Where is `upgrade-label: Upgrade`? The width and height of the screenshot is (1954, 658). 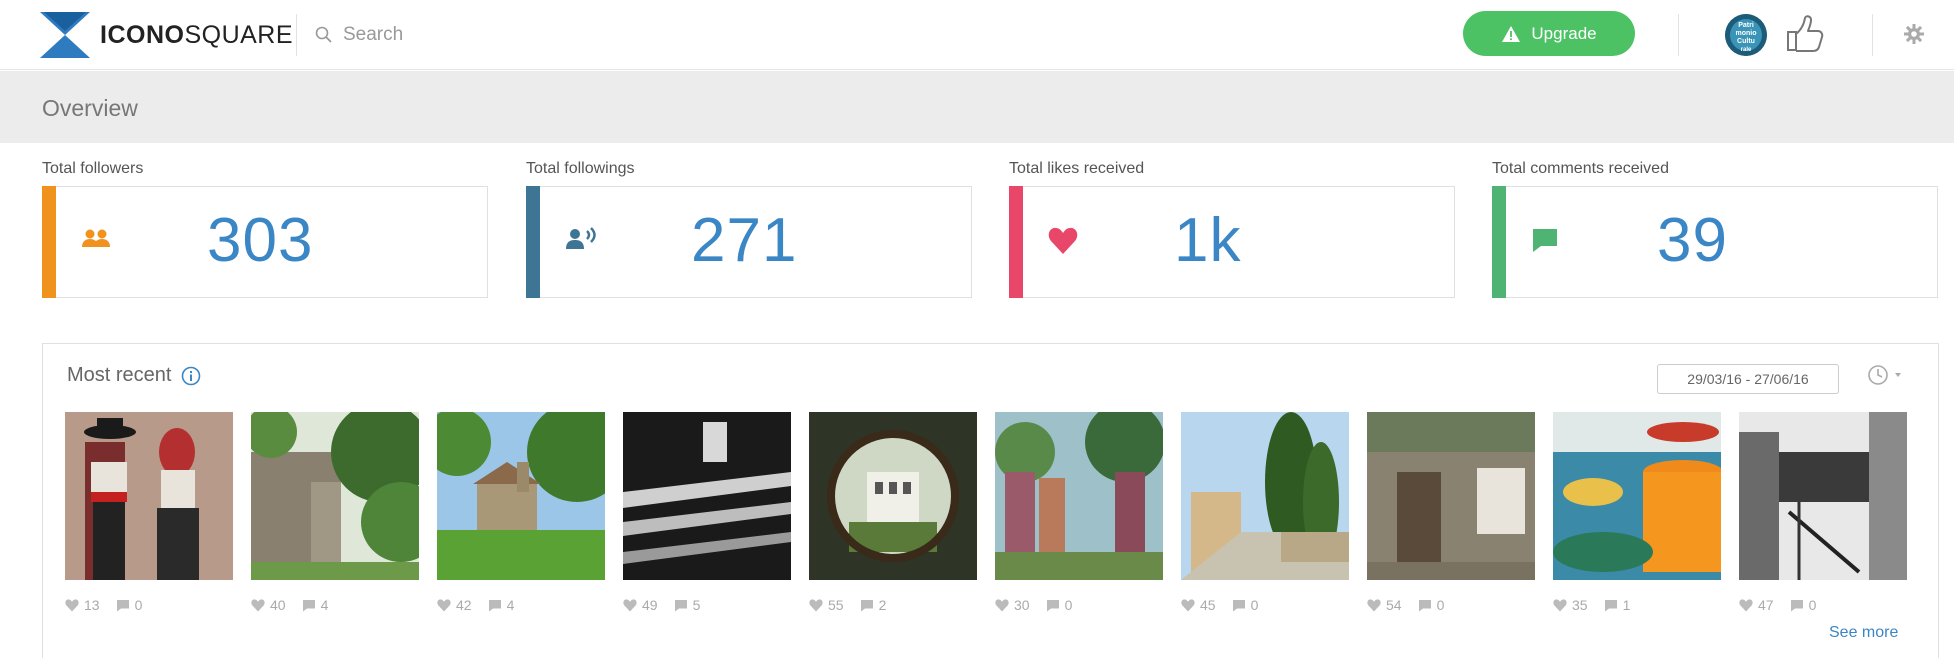
upgrade-label: Upgrade is located at coordinates (1564, 33).